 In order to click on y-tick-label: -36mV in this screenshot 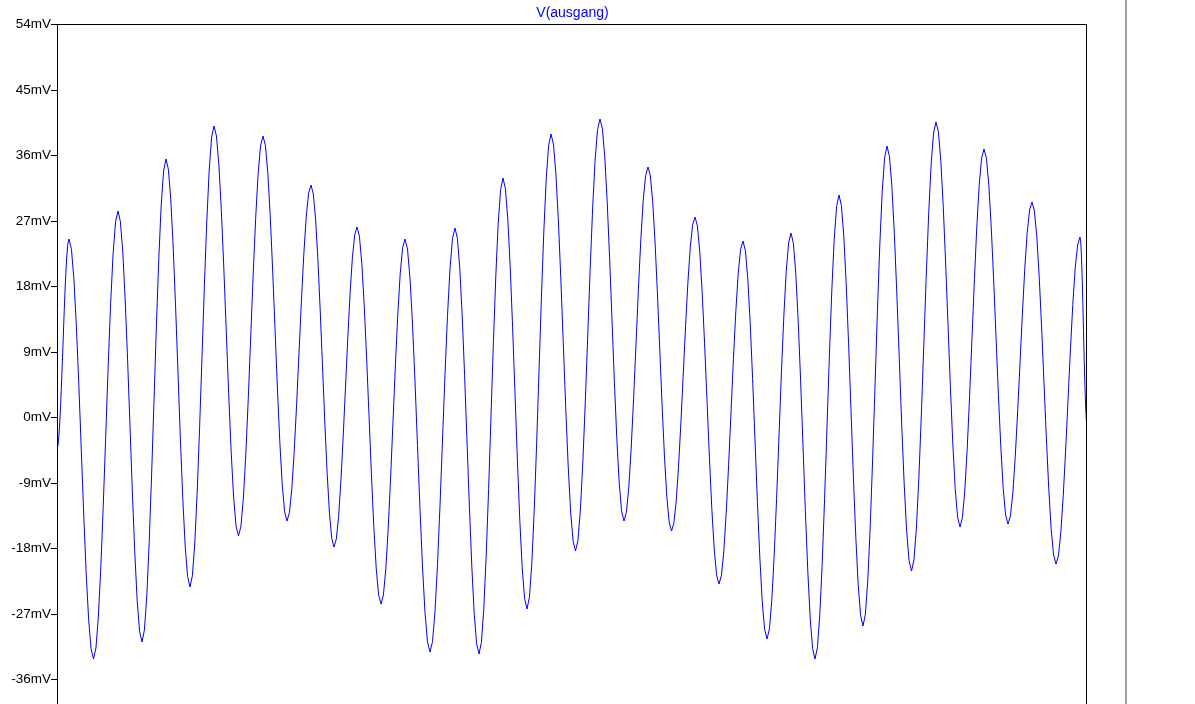, I will do `click(31, 679)`.